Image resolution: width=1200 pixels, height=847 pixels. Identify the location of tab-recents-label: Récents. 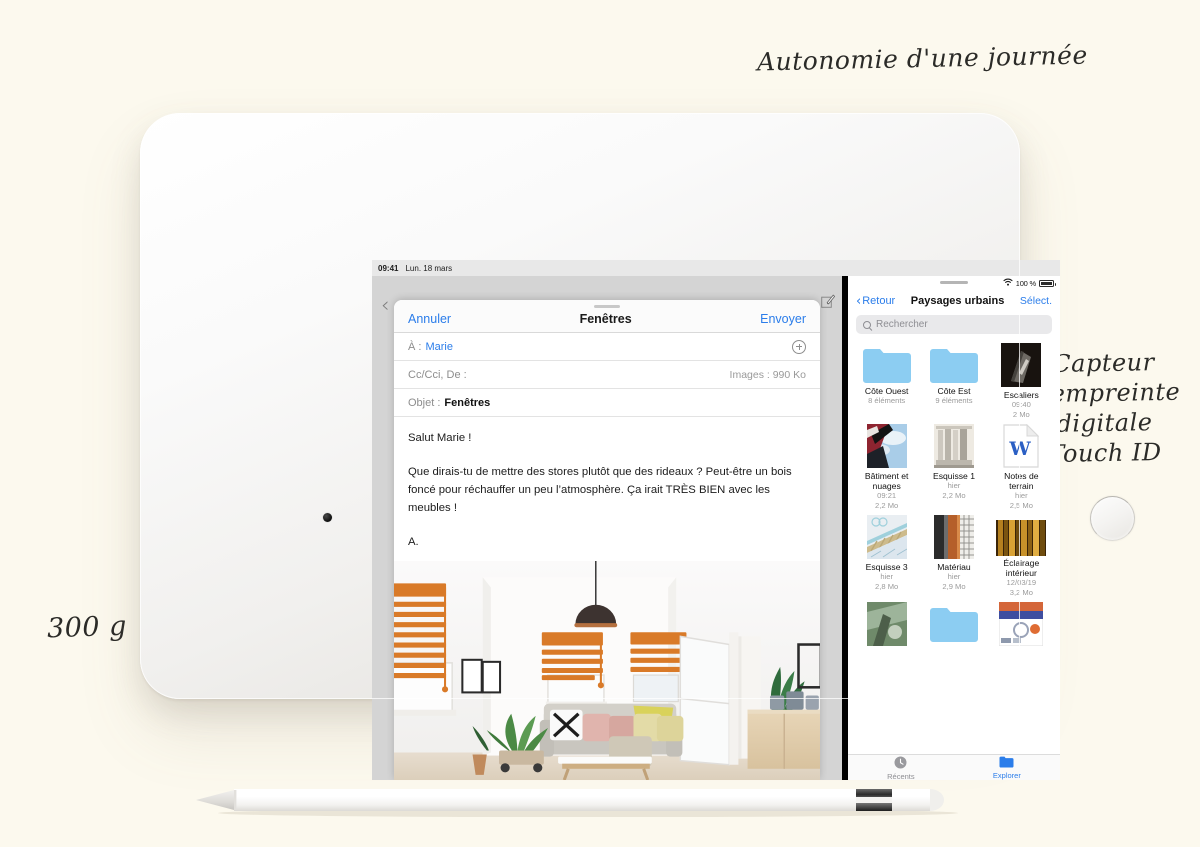
(901, 776).